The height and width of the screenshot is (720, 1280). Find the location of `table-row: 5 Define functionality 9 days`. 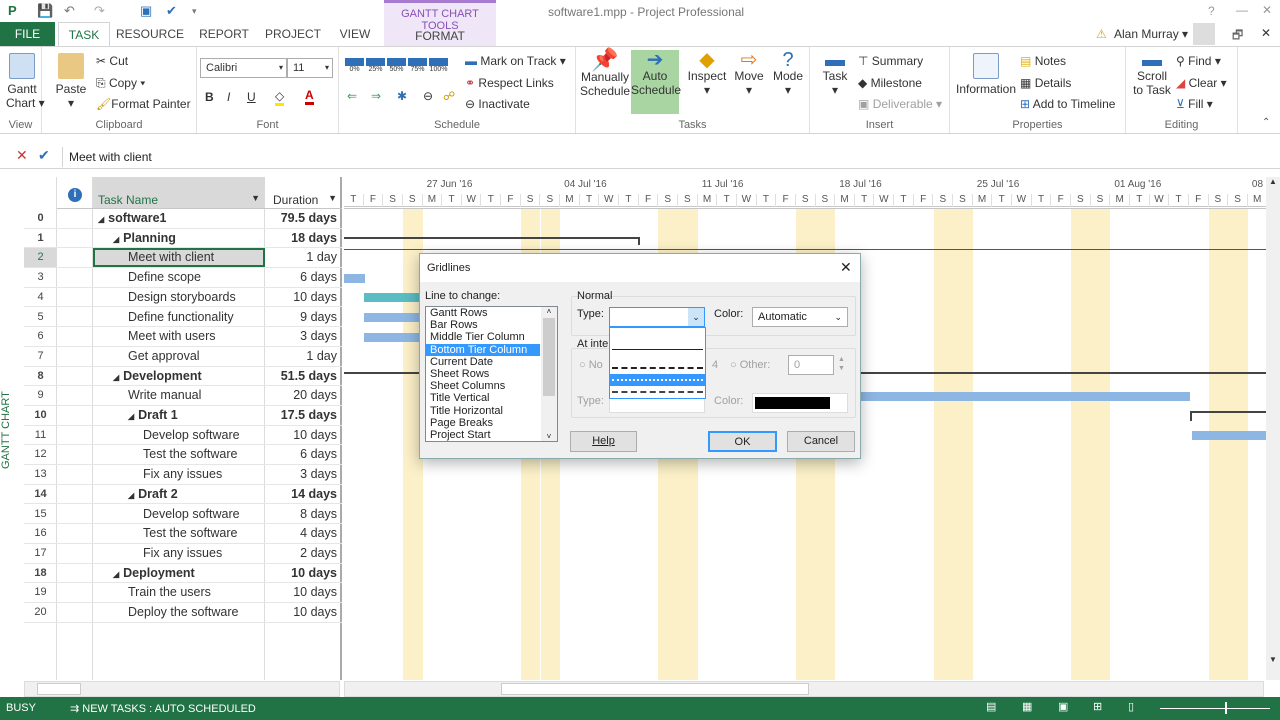

table-row: 5 Define functionality 9 days is located at coordinates (183, 318).